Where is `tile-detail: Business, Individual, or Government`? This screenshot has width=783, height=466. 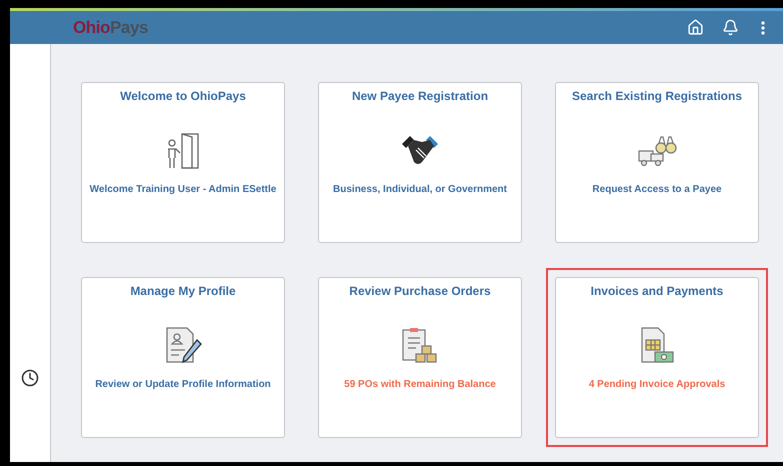
tile-detail: Business, Individual, or Government is located at coordinates (420, 189).